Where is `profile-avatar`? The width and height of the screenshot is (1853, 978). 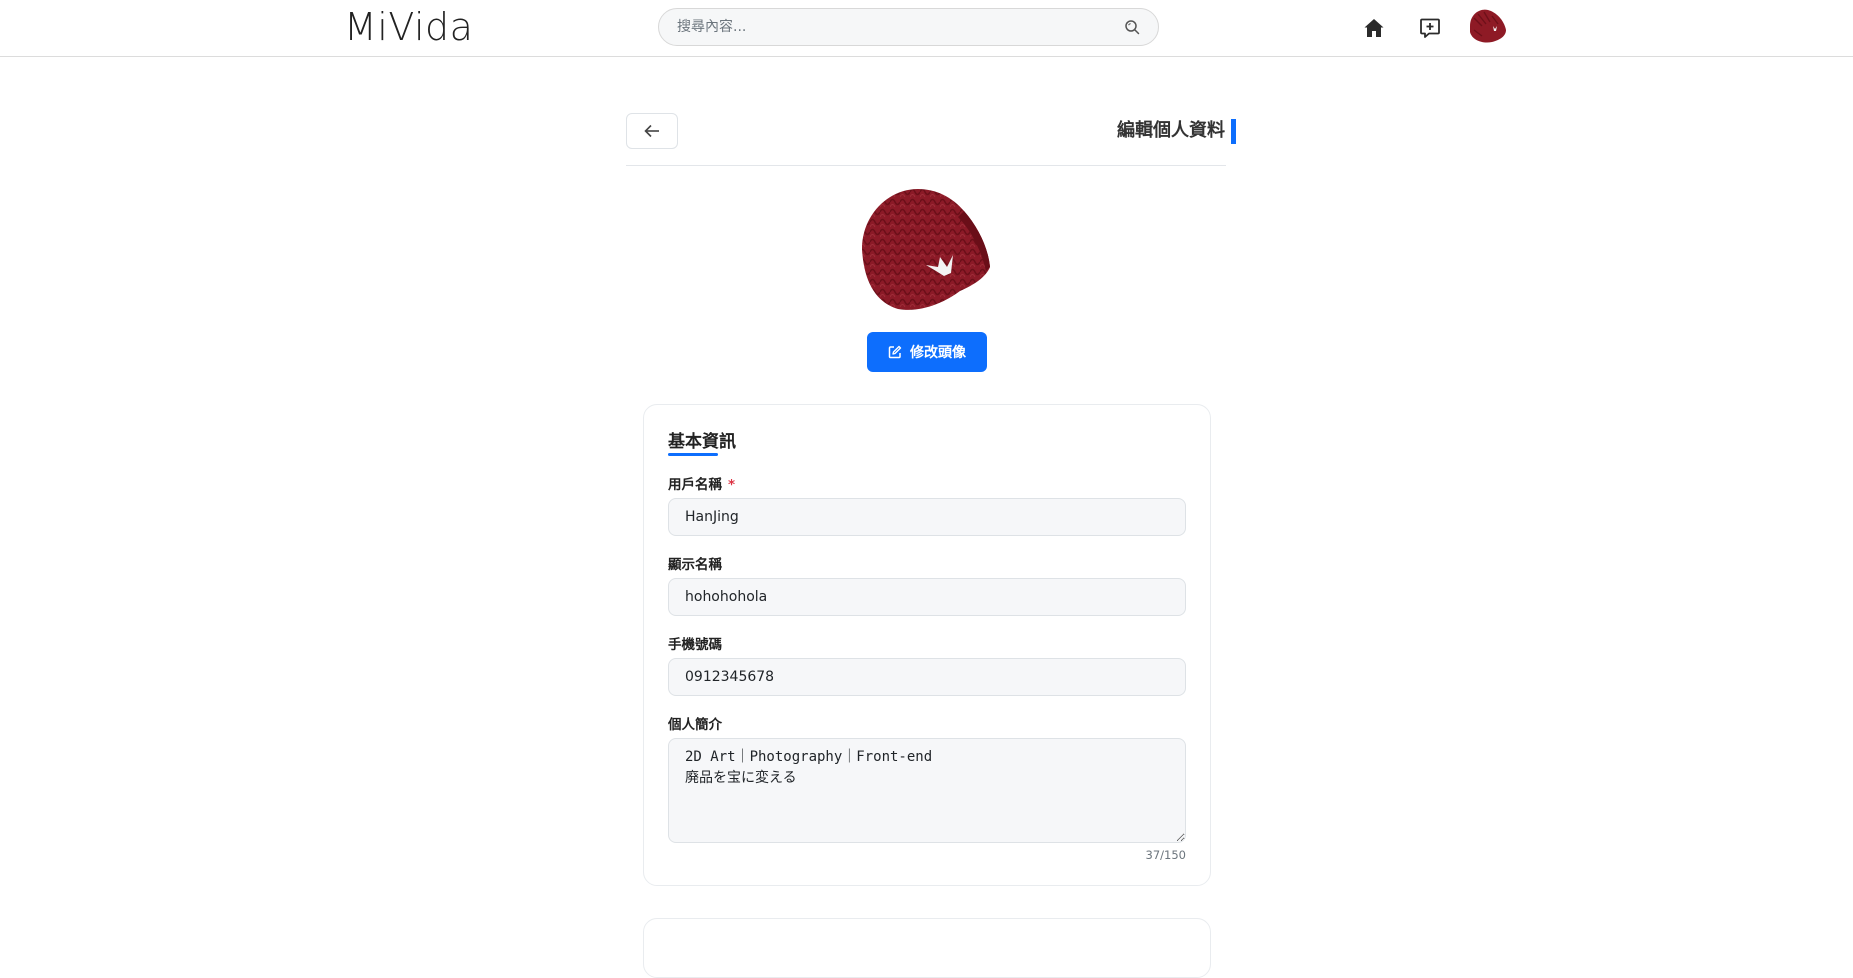 profile-avatar is located at coordinates (926, 253).